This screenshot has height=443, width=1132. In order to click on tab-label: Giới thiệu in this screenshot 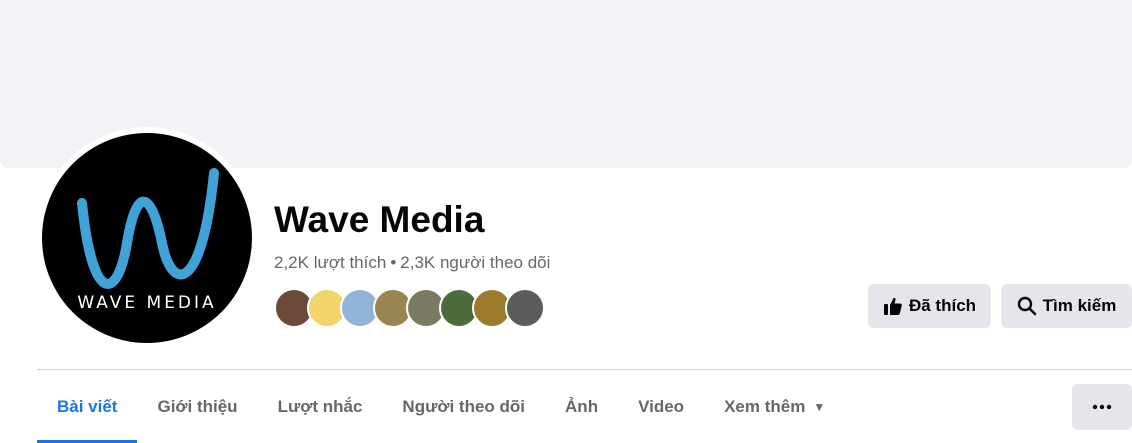, I will do `click(197, 406)`.